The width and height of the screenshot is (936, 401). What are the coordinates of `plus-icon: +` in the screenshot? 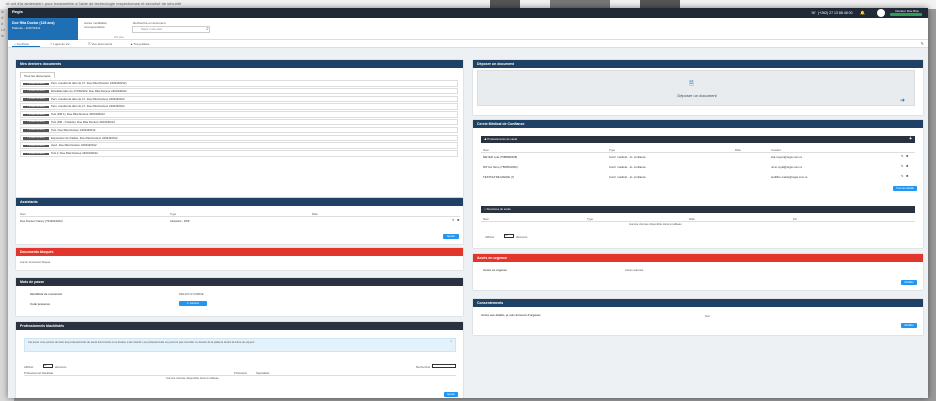 It's located at (910, 139).